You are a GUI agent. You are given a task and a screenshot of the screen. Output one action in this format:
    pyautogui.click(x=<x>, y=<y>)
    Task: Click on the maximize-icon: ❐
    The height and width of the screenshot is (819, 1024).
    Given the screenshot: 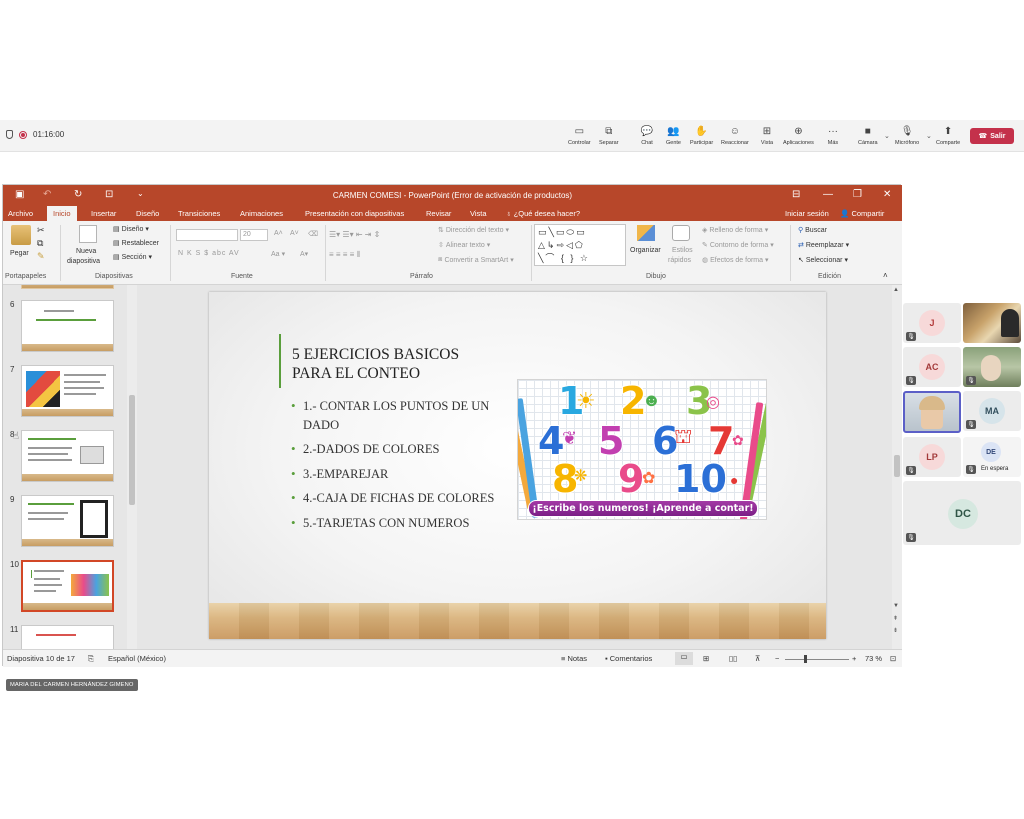 What is the action you would take?
    pyautogui.click(x=857, y=194)
    